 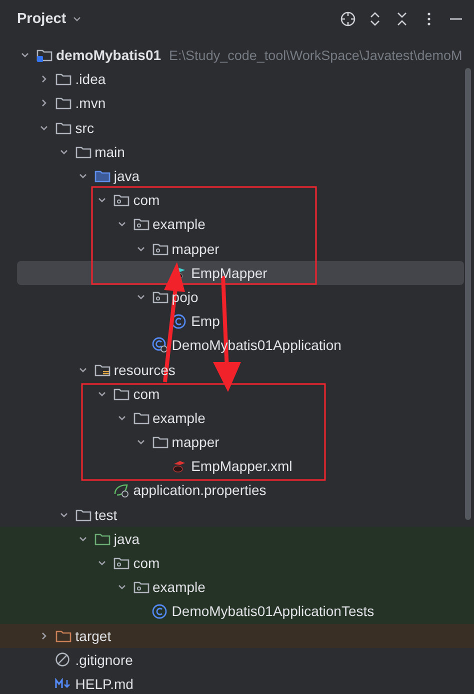 I want to click on tree-item: test, so click(x=240, y=514).